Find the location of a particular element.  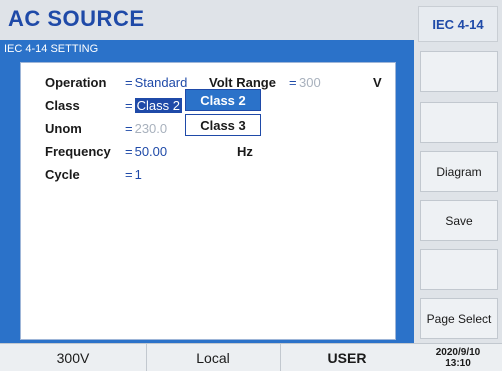

class-eq: = is located at coordinates (129, 105).